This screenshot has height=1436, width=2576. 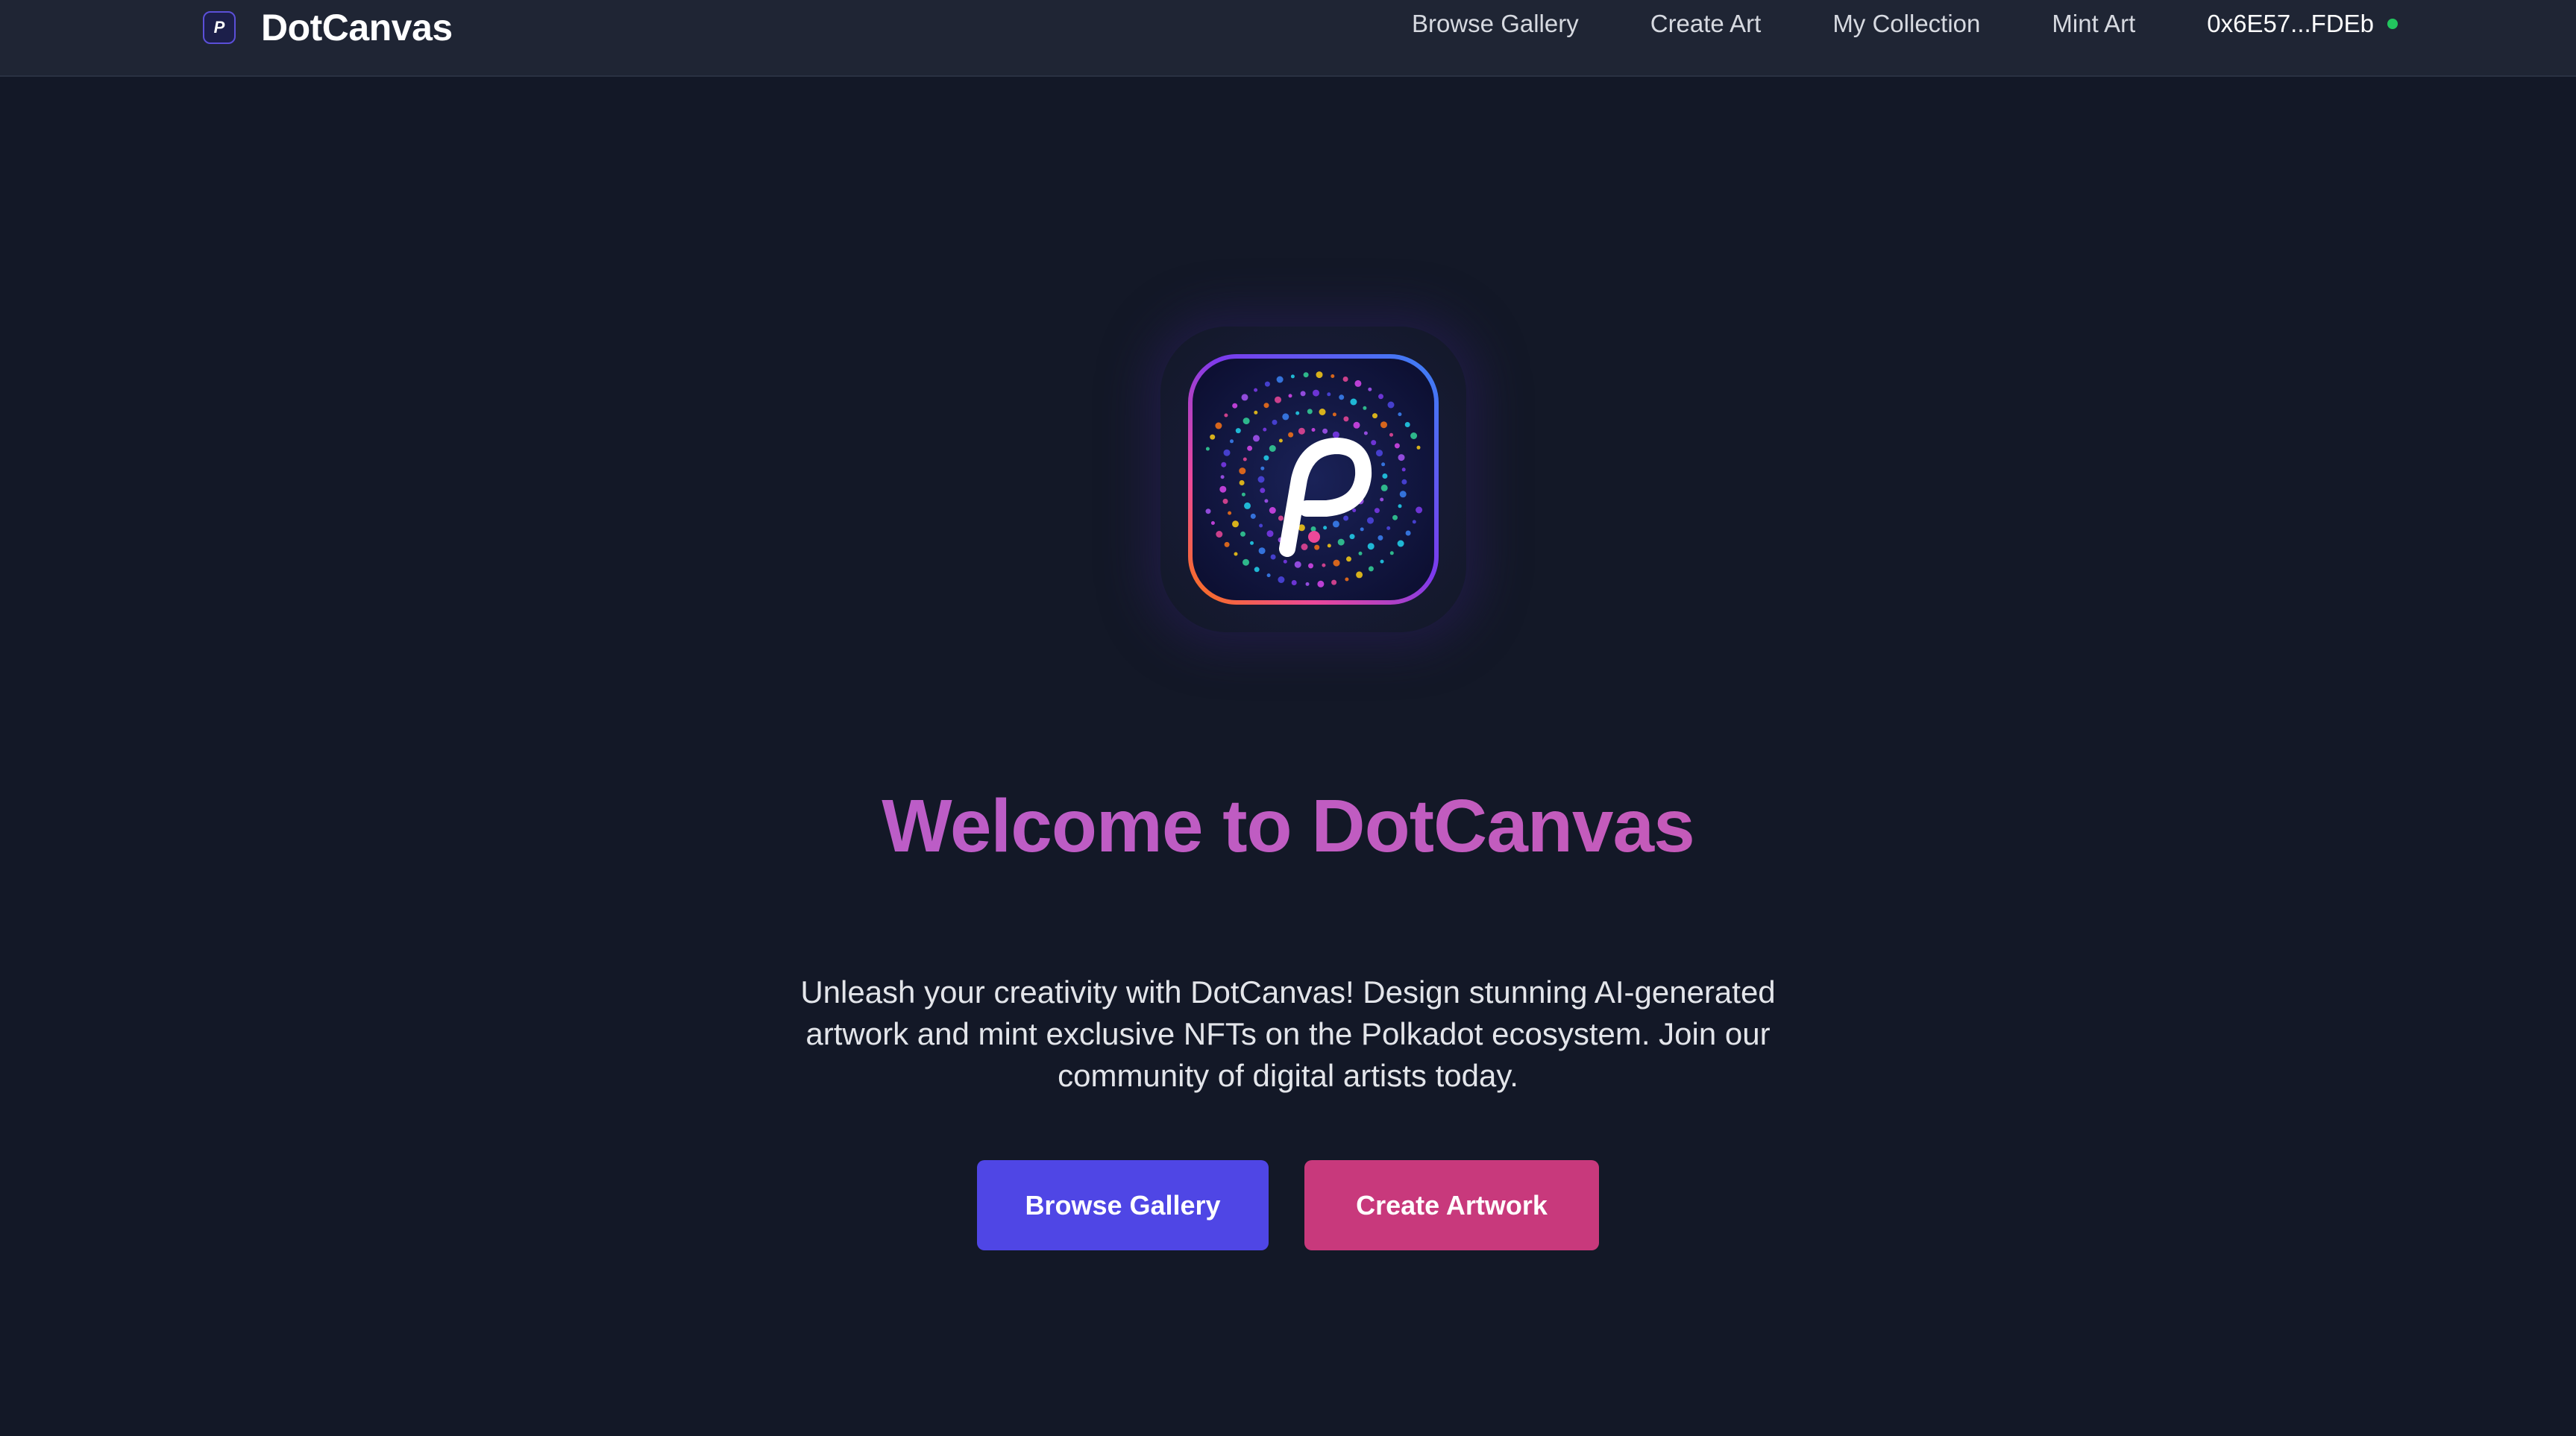 What do you see at coordinates (1288, 827) in the screenshot?
I see `hero-title: Welcome to DotCanvas` at bounding box center [1288, 827].